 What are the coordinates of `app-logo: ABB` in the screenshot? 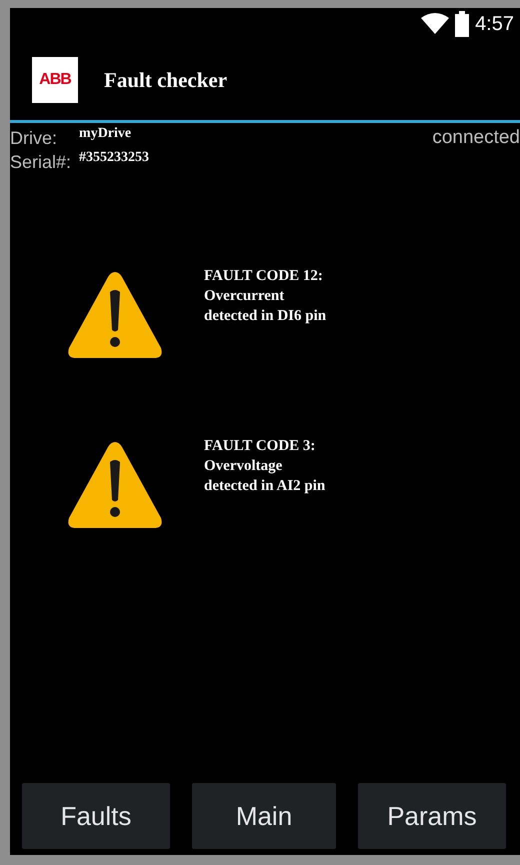 It's located at (55, 80).